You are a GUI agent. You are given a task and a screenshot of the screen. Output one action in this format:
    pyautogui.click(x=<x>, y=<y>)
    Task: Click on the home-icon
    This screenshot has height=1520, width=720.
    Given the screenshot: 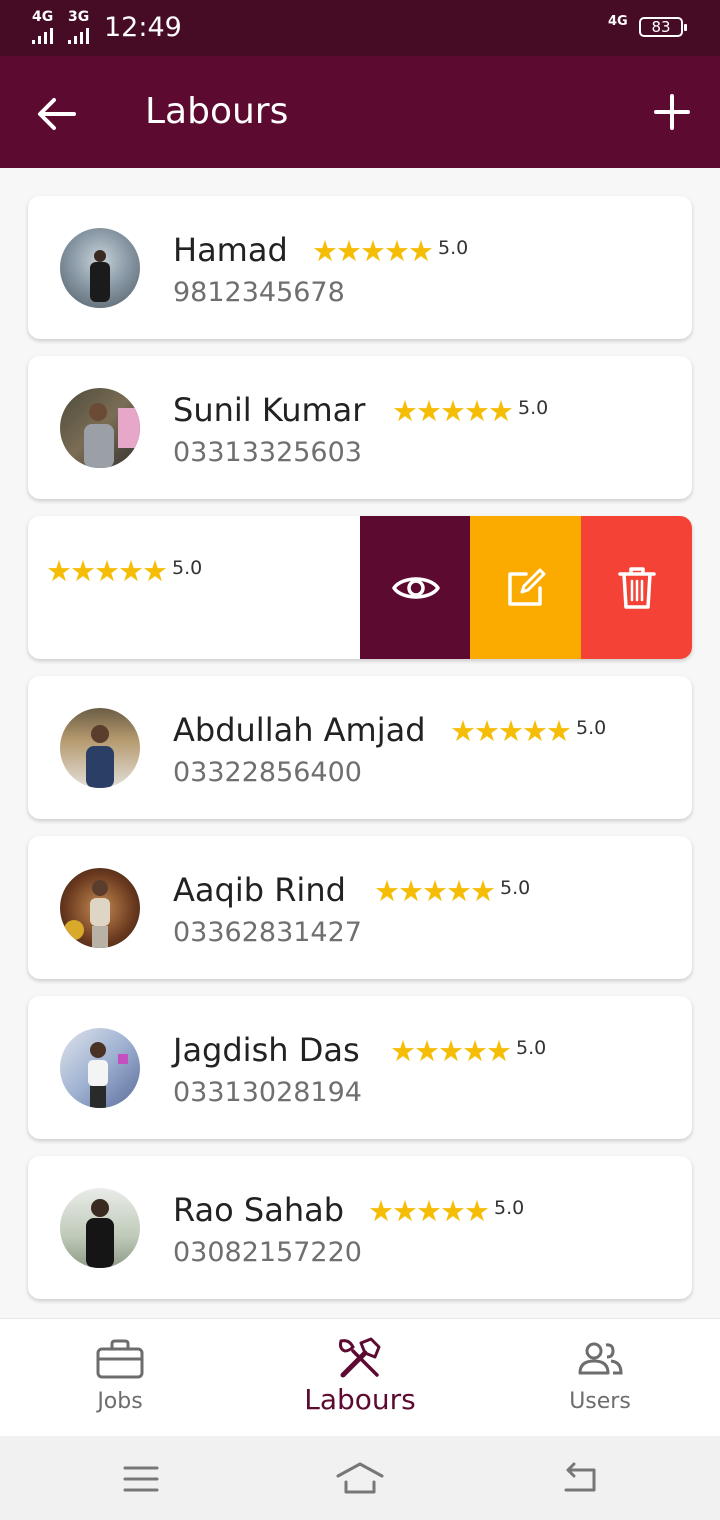 What is the action you would take?
    pyautogui.click(x=360, y=1478)
    